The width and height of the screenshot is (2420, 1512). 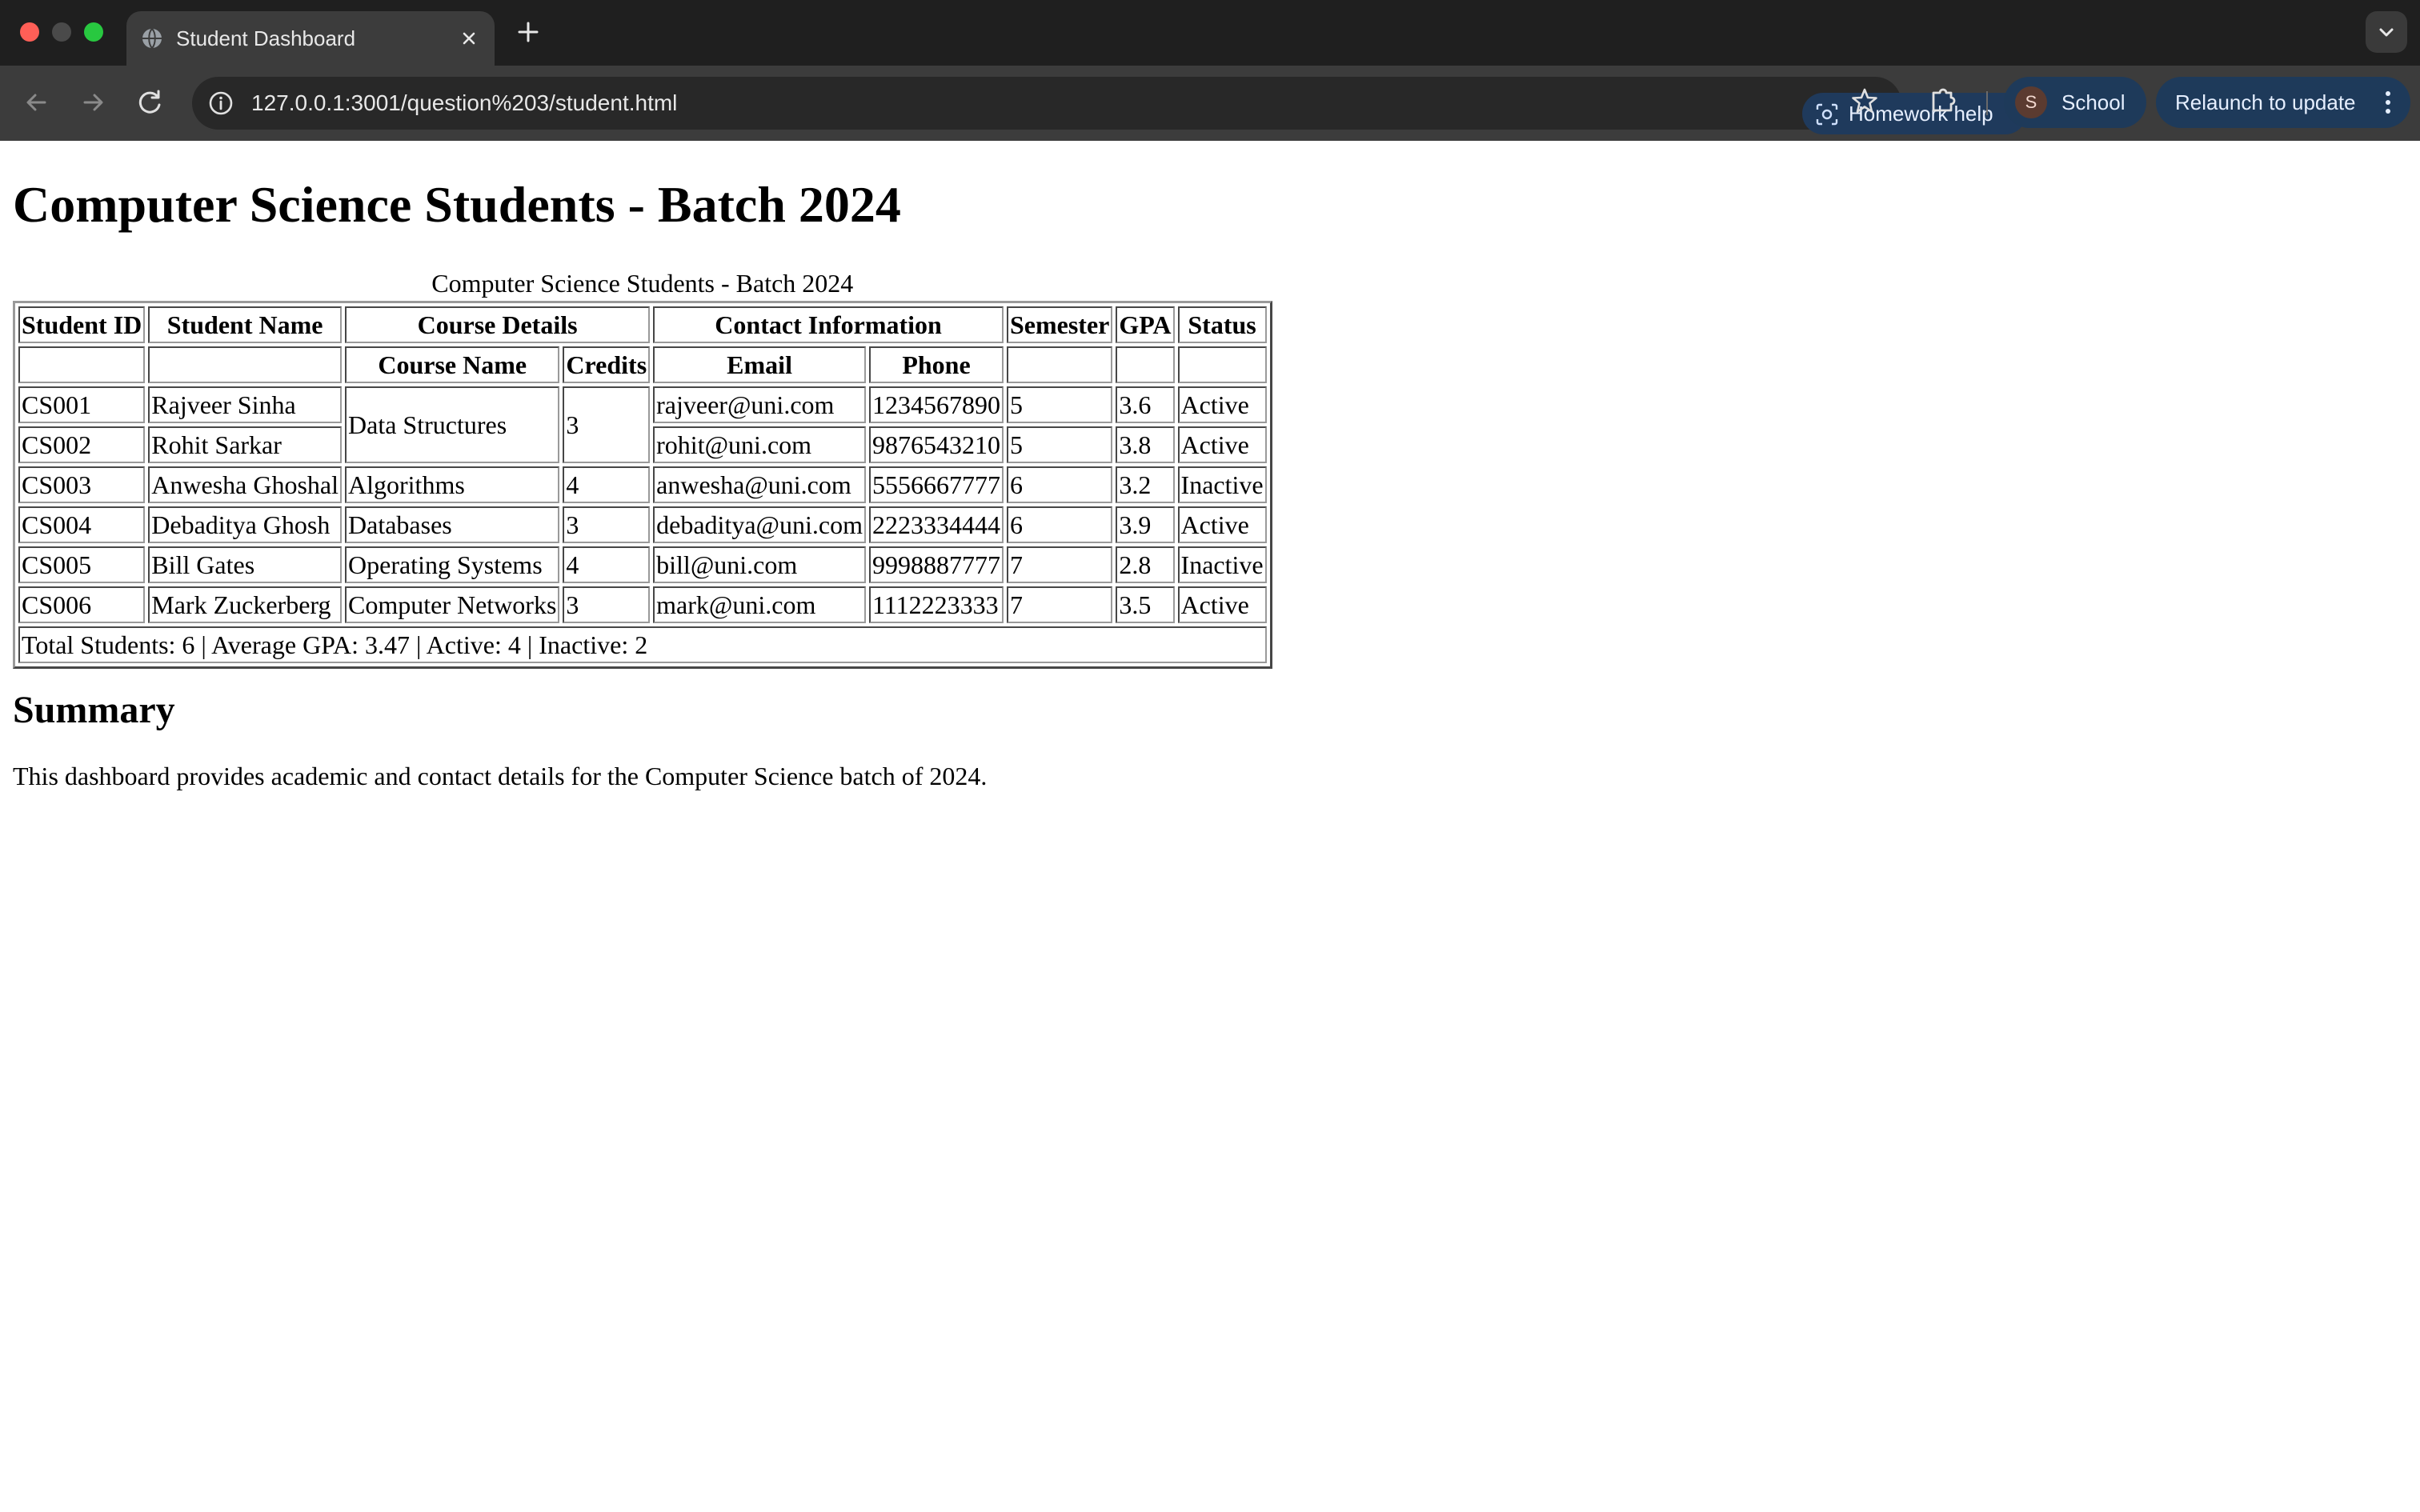 I want to click on tab-search-button, so click(x=2386, y=32).